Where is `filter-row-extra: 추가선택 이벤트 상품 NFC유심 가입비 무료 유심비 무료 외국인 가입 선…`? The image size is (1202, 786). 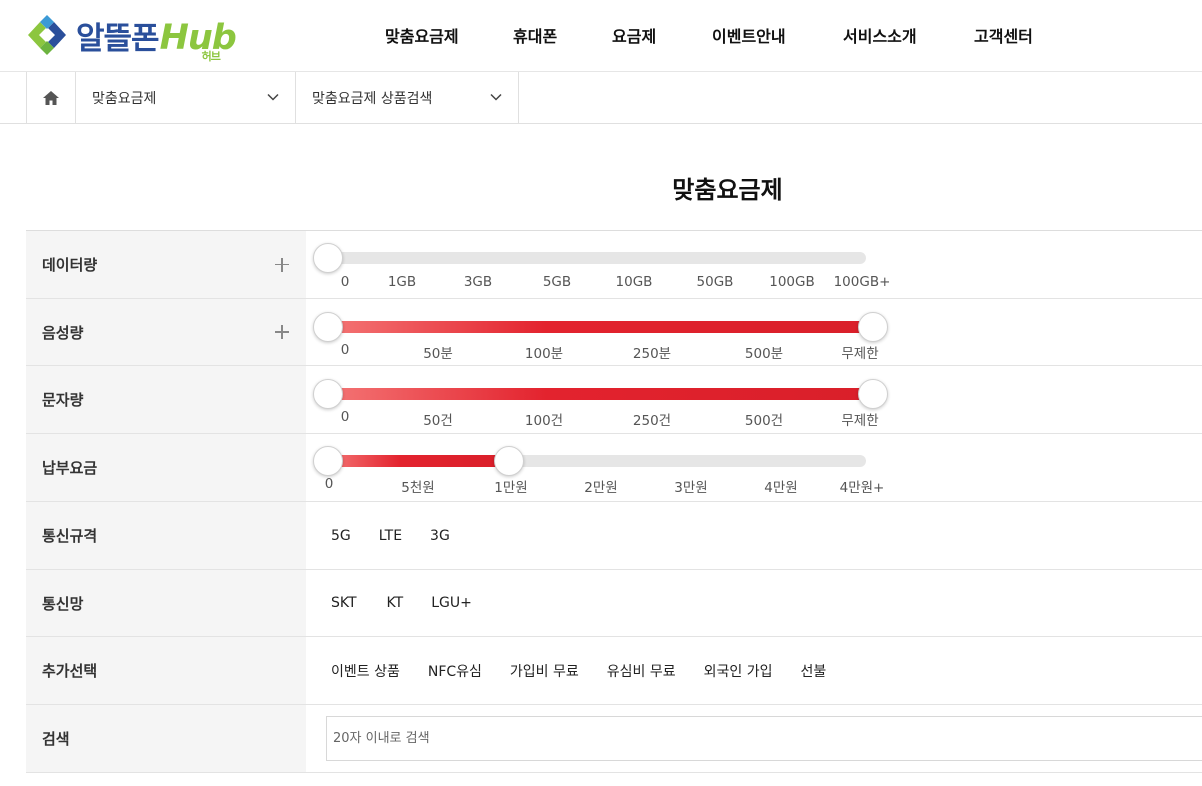
filter-row-extra: 추가선택 이벤트 상품 NFC유심 가입비 무료 유심비 무료 외국인 가입 선… is located at coordinates (614, 671).